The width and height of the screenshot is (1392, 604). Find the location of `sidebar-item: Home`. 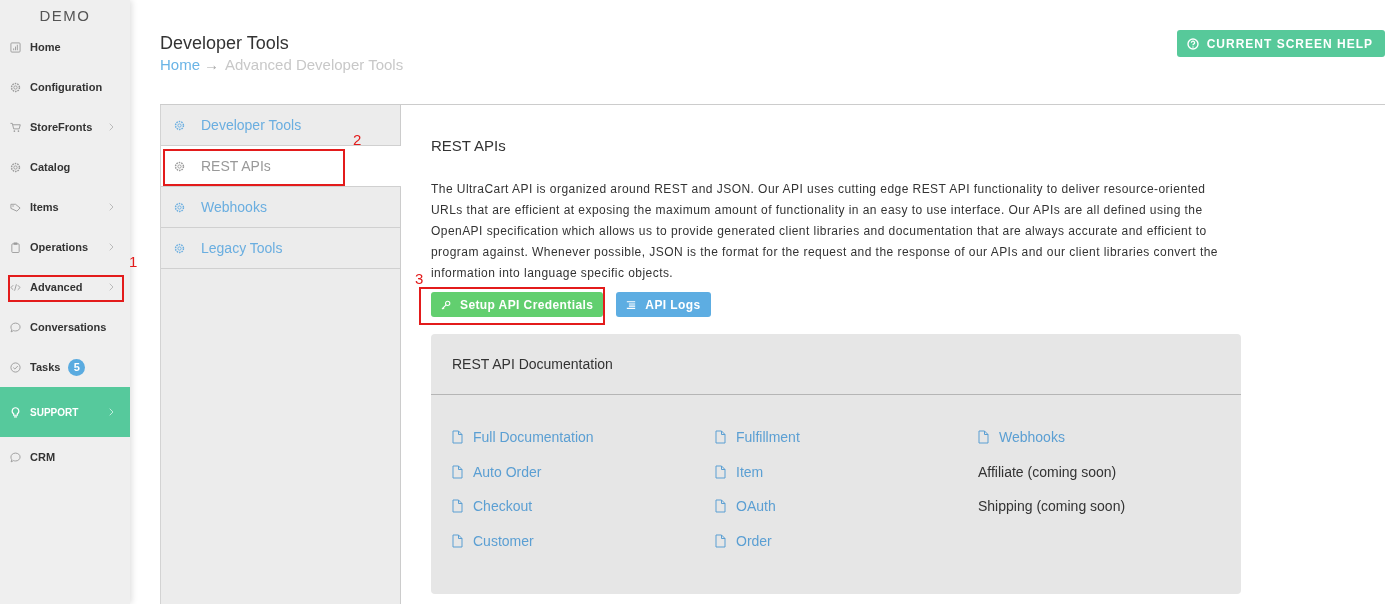

sidebar-item: Home is located at coordinates (65, 47).